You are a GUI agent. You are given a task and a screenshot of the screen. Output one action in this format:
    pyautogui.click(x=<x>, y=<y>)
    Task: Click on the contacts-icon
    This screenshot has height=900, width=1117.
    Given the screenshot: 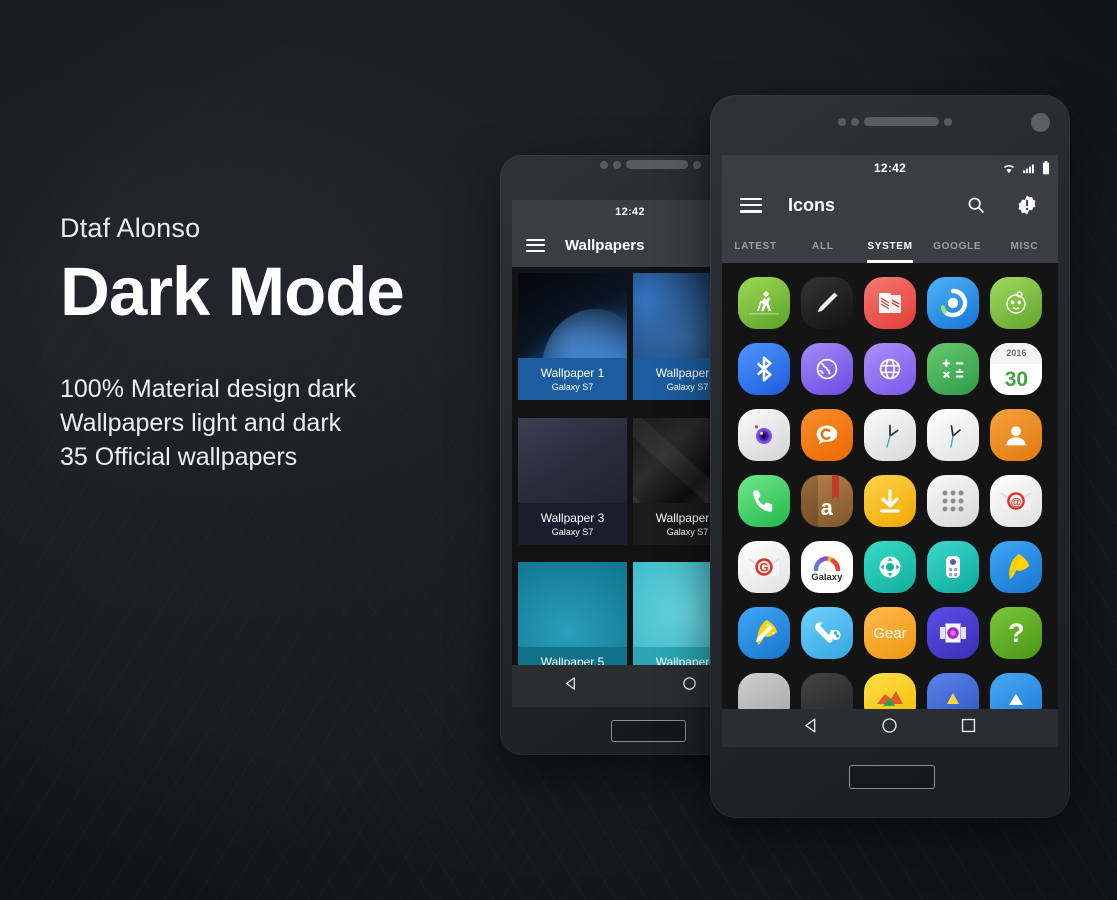 What is the action you would take?
    pyautogui.click(x=1016, y=435)
    